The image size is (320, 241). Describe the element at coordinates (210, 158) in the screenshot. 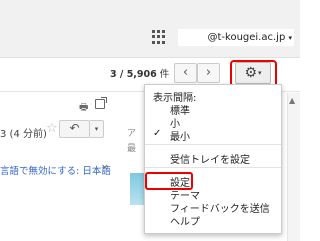

I see `menu-item-configure-inbox: 受信トレイを設定` at that location.